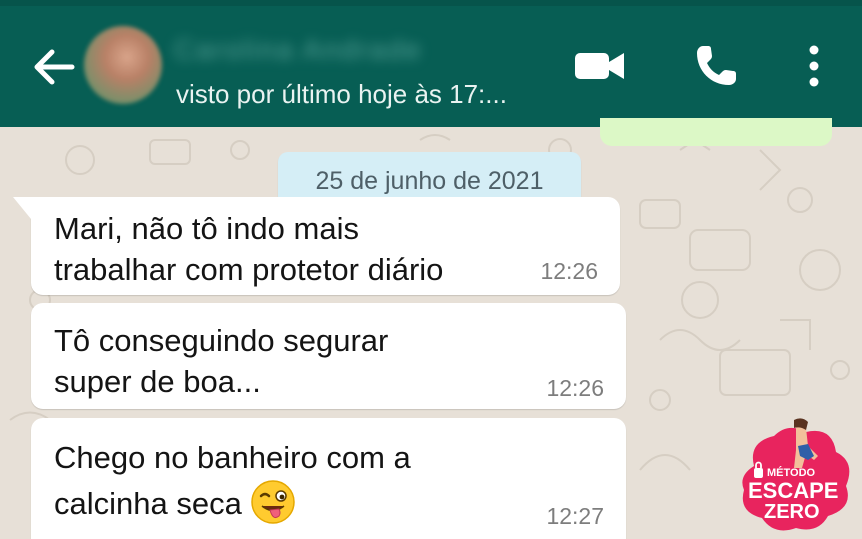 Image resolution: width=862 pixels, height=539 pixels. Describe the element at coordinates (123, 65) in the screenshot. I see `avatar` at that location.